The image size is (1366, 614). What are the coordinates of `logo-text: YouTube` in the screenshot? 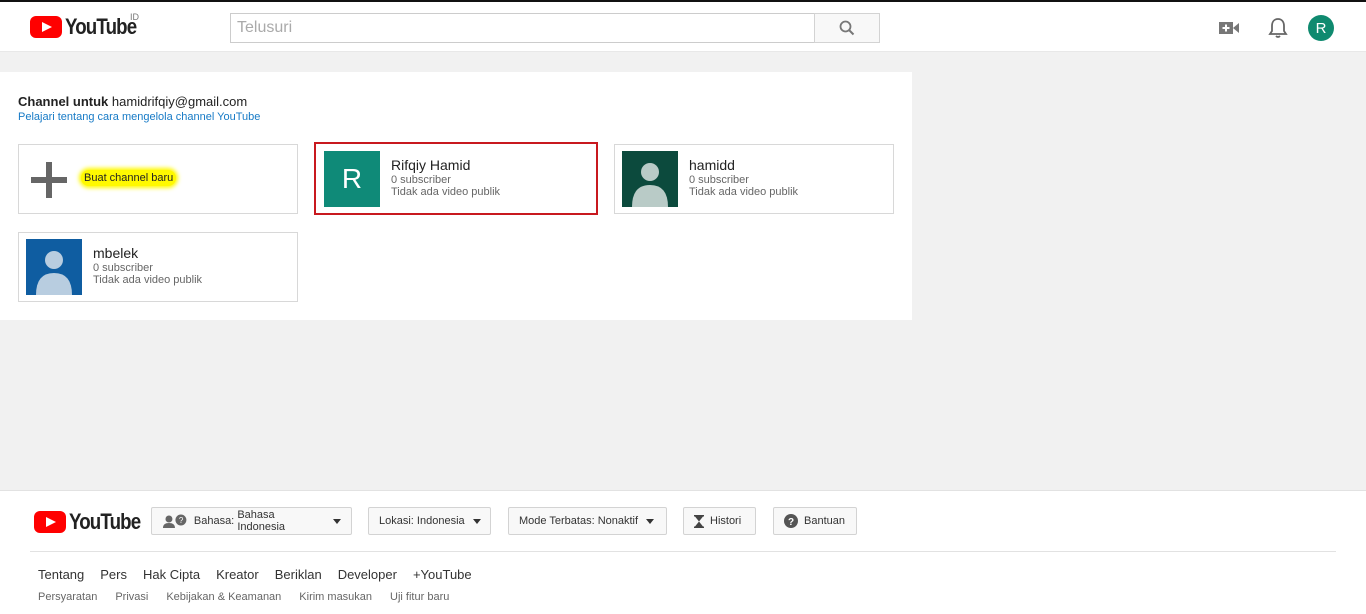 It's located at (101, 26).